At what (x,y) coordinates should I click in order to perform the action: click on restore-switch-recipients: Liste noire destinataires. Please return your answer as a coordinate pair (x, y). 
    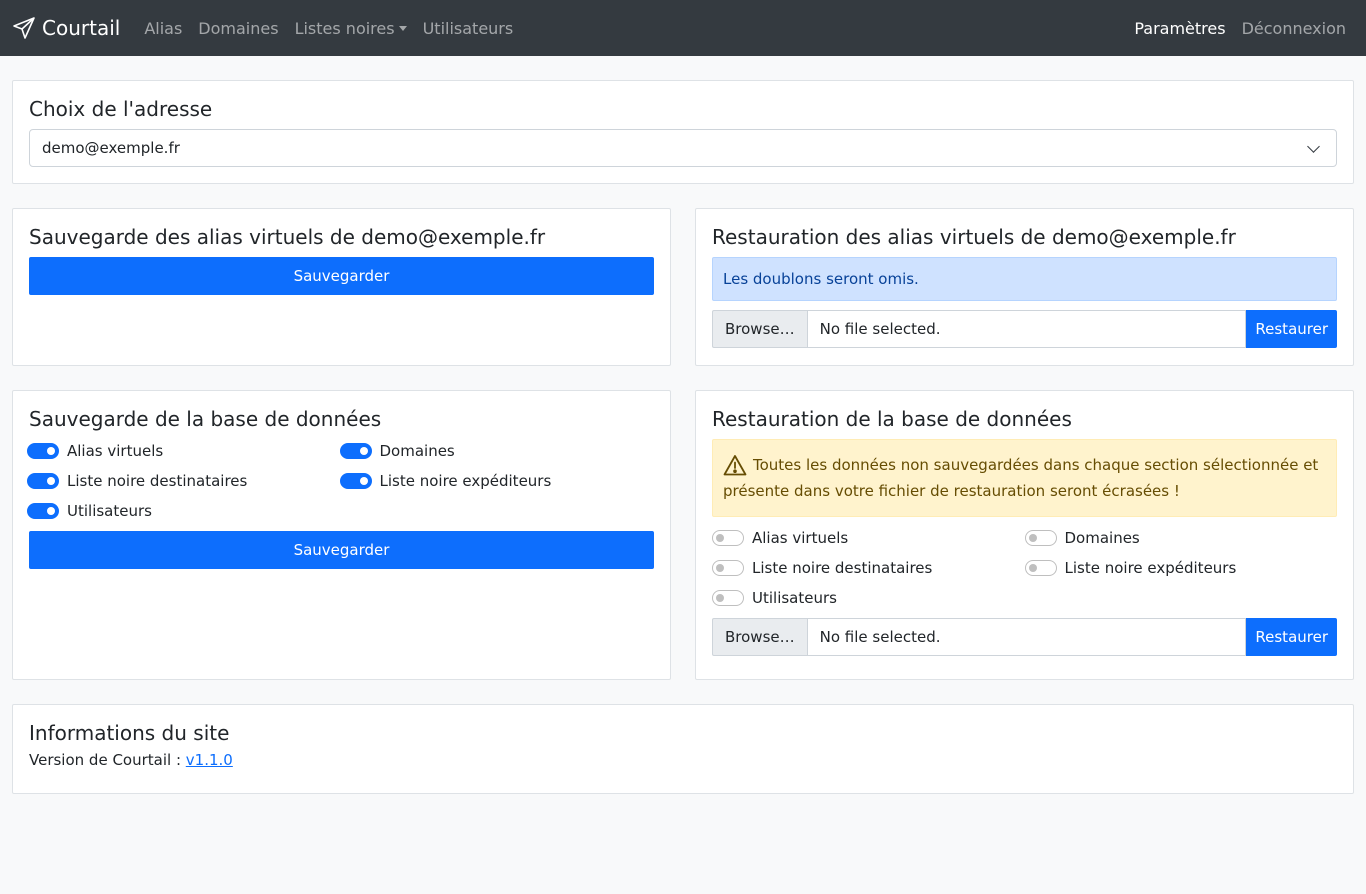
    Looking at the image, I should click on (868, 567).